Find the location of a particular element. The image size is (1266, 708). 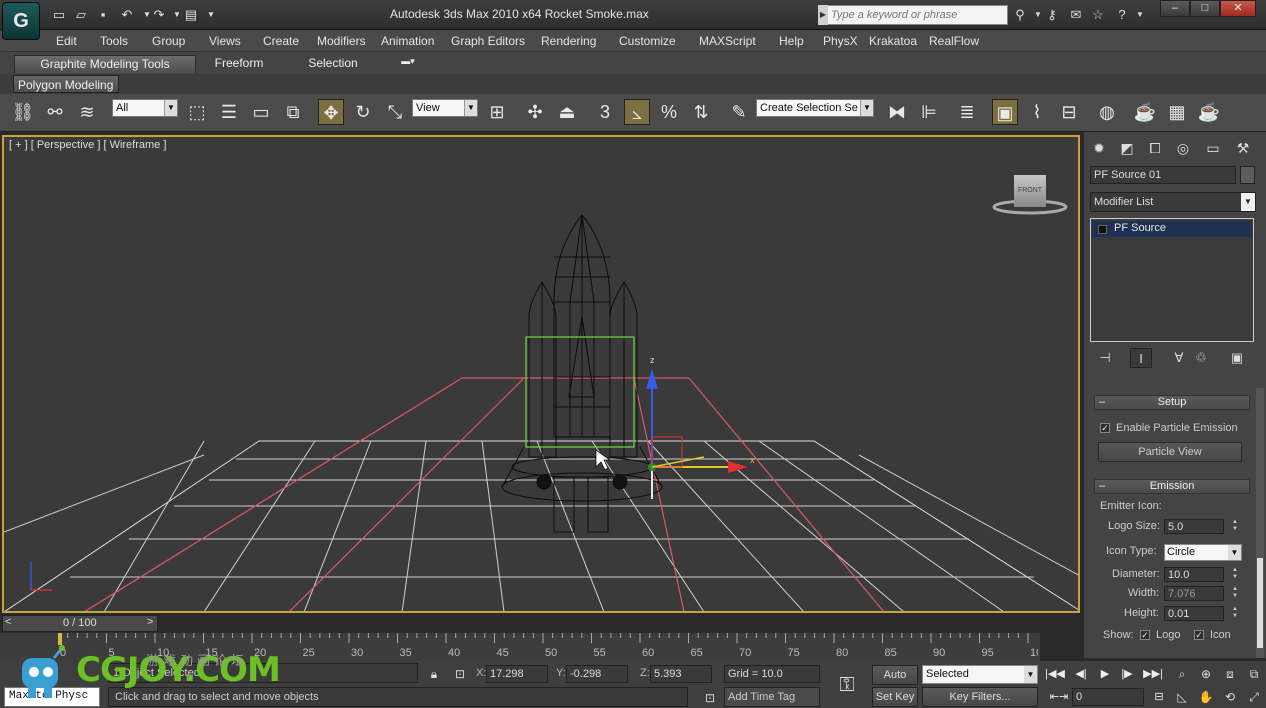

set-keys-key-icon: ⚿ is located at coordinates (847, 685).